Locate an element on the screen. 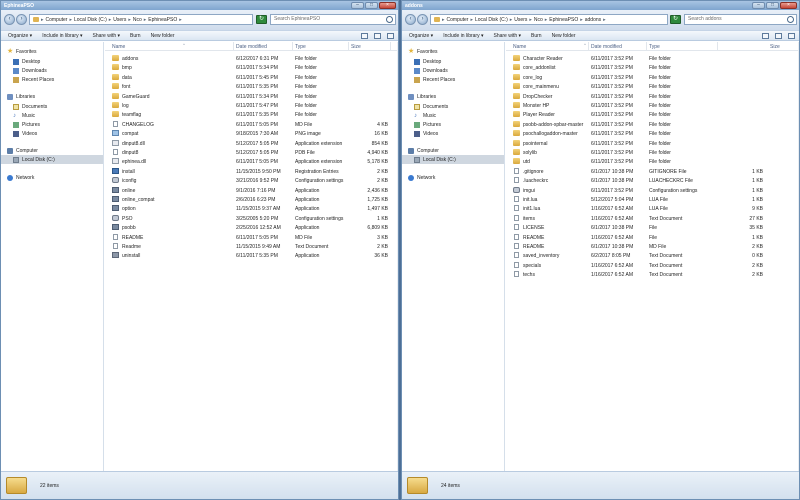 This screenshot has width=800, height=500. title-bar: EphineaPSO – □ × is located at coordinates (199, 5).